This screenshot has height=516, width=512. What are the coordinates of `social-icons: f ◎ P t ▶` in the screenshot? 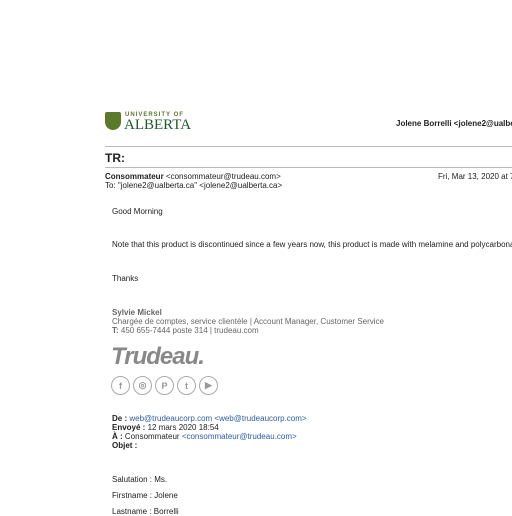 It's located at (164, 385).